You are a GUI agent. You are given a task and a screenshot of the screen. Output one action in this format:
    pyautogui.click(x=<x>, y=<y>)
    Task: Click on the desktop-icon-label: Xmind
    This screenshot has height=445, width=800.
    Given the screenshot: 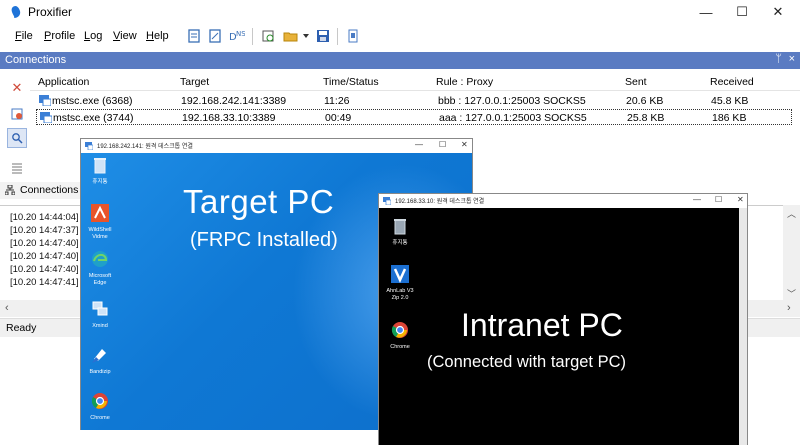 What is the action you would take?
    pyautogui.click(x=100, y=326)
    